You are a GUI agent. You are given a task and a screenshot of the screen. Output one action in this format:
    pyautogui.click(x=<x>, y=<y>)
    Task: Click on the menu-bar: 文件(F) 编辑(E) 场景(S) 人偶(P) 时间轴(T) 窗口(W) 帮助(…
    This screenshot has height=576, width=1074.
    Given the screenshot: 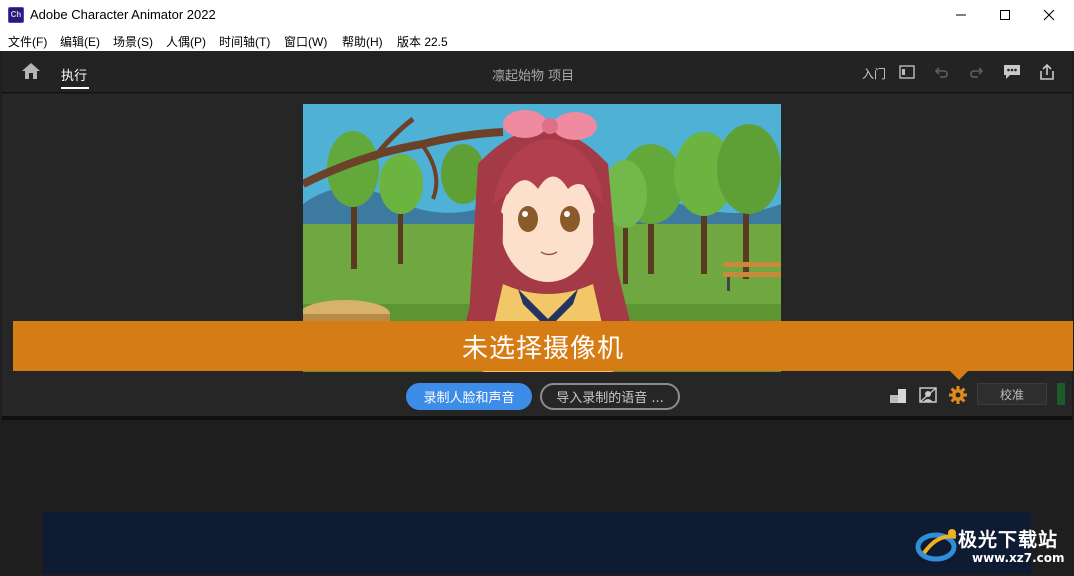 What is the action you would take?
    pyautogui.click(x=537, y=40)
    